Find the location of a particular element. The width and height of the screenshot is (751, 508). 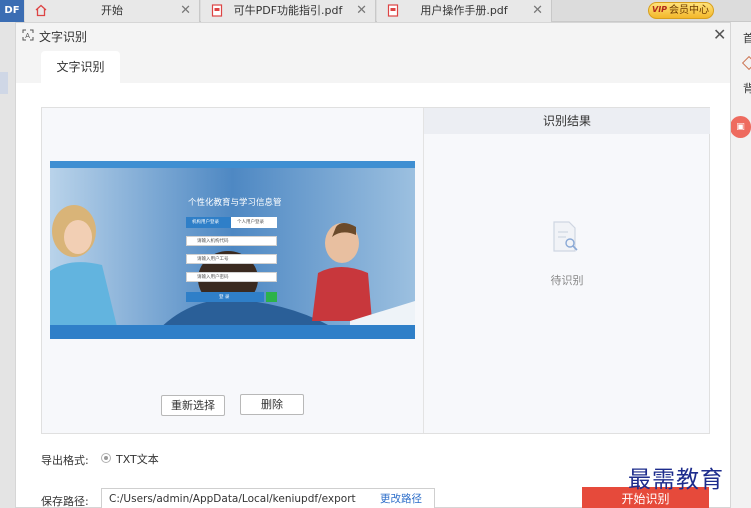

tab-home: 开始 ✕ is located at coordinates (112, 11).